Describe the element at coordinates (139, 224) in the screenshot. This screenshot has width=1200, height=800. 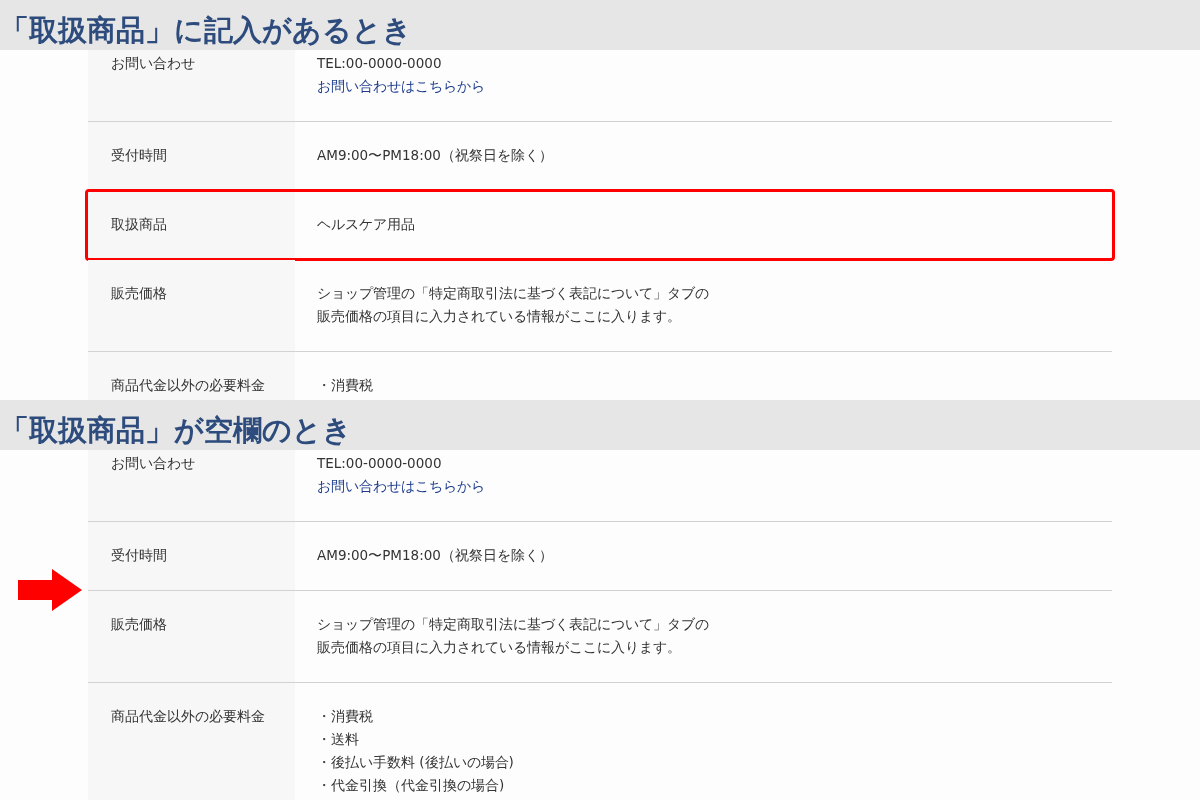
I see `row-label: 取扱商品` at that location.